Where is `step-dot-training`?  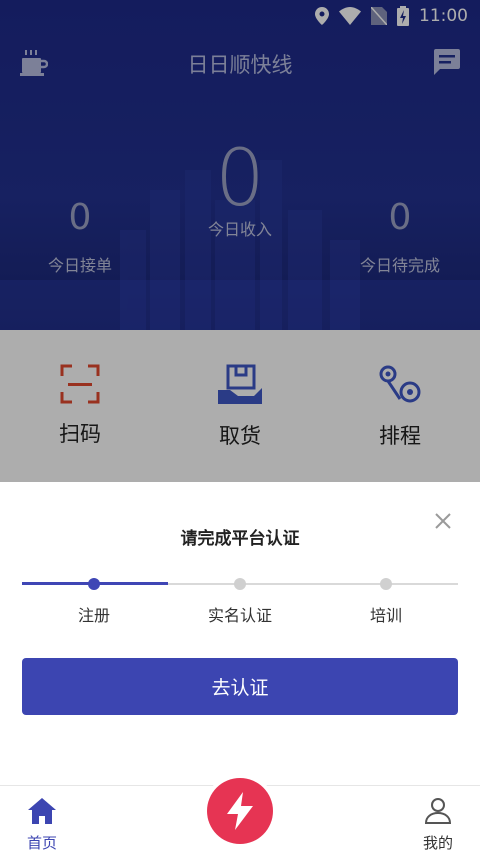 step-dot-training is located at coordinates (386, 584).